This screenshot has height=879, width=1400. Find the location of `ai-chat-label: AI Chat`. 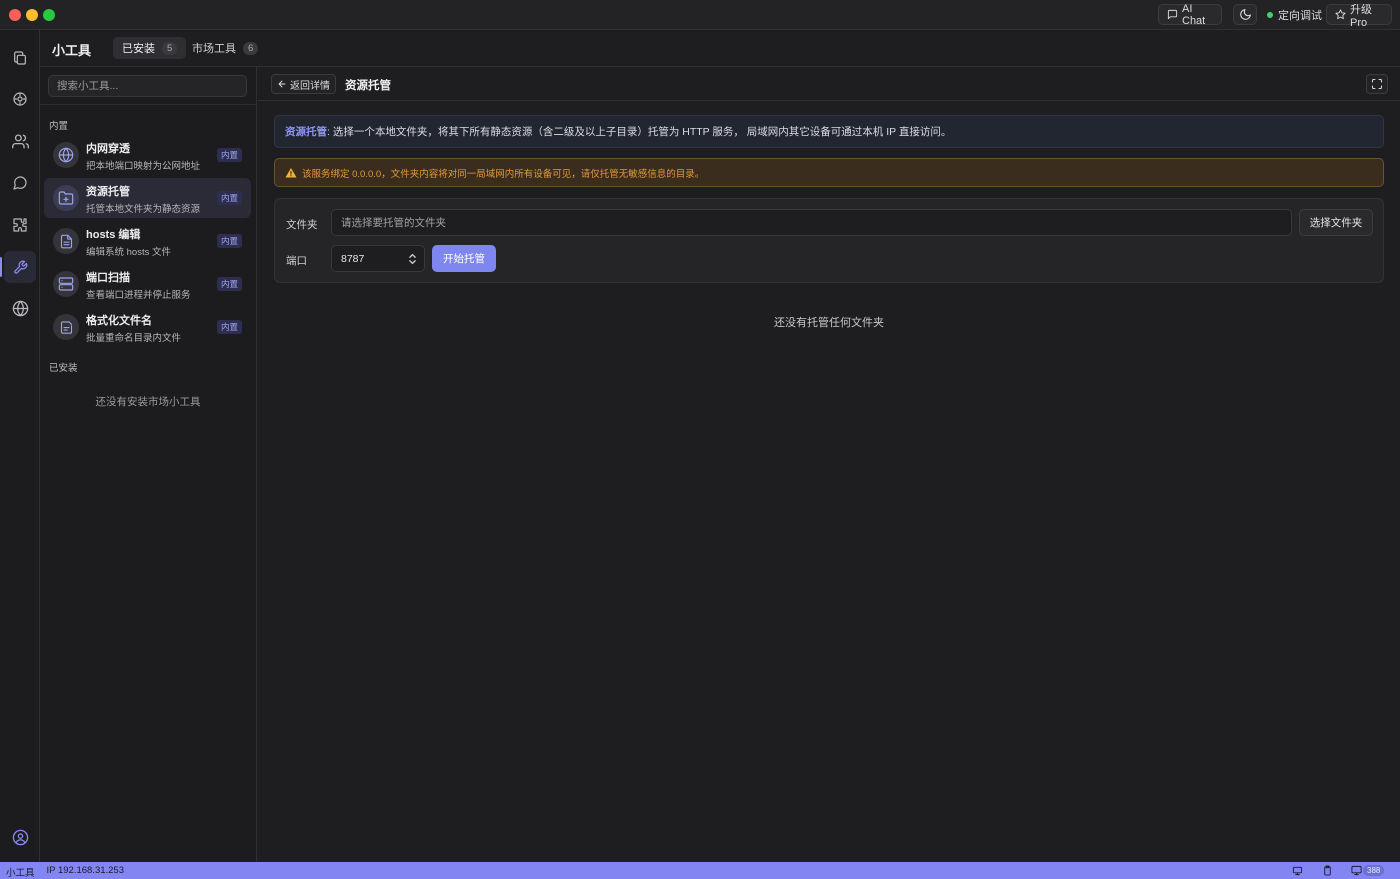

ai-chat-label: AI Chat is located at coordinates (1194, 14).